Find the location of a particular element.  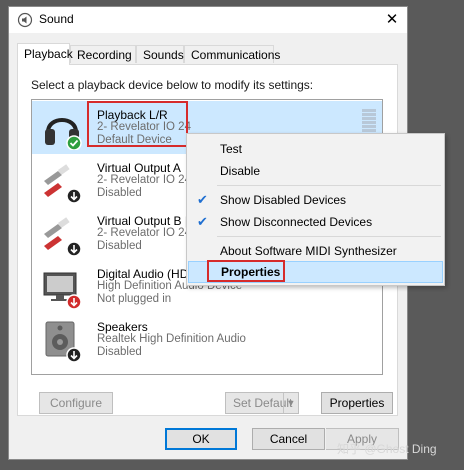

device-name: Digital Audio (HD is located at coordinates (143, 274).